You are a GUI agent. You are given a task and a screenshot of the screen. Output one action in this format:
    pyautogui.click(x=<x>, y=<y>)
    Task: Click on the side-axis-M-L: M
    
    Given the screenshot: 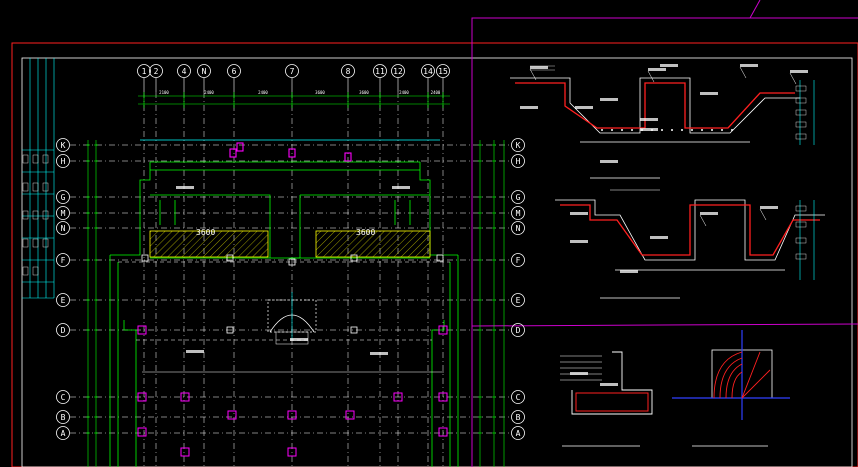 What is the action you would take?
    pyautogui.click(x=63, y=213)
    